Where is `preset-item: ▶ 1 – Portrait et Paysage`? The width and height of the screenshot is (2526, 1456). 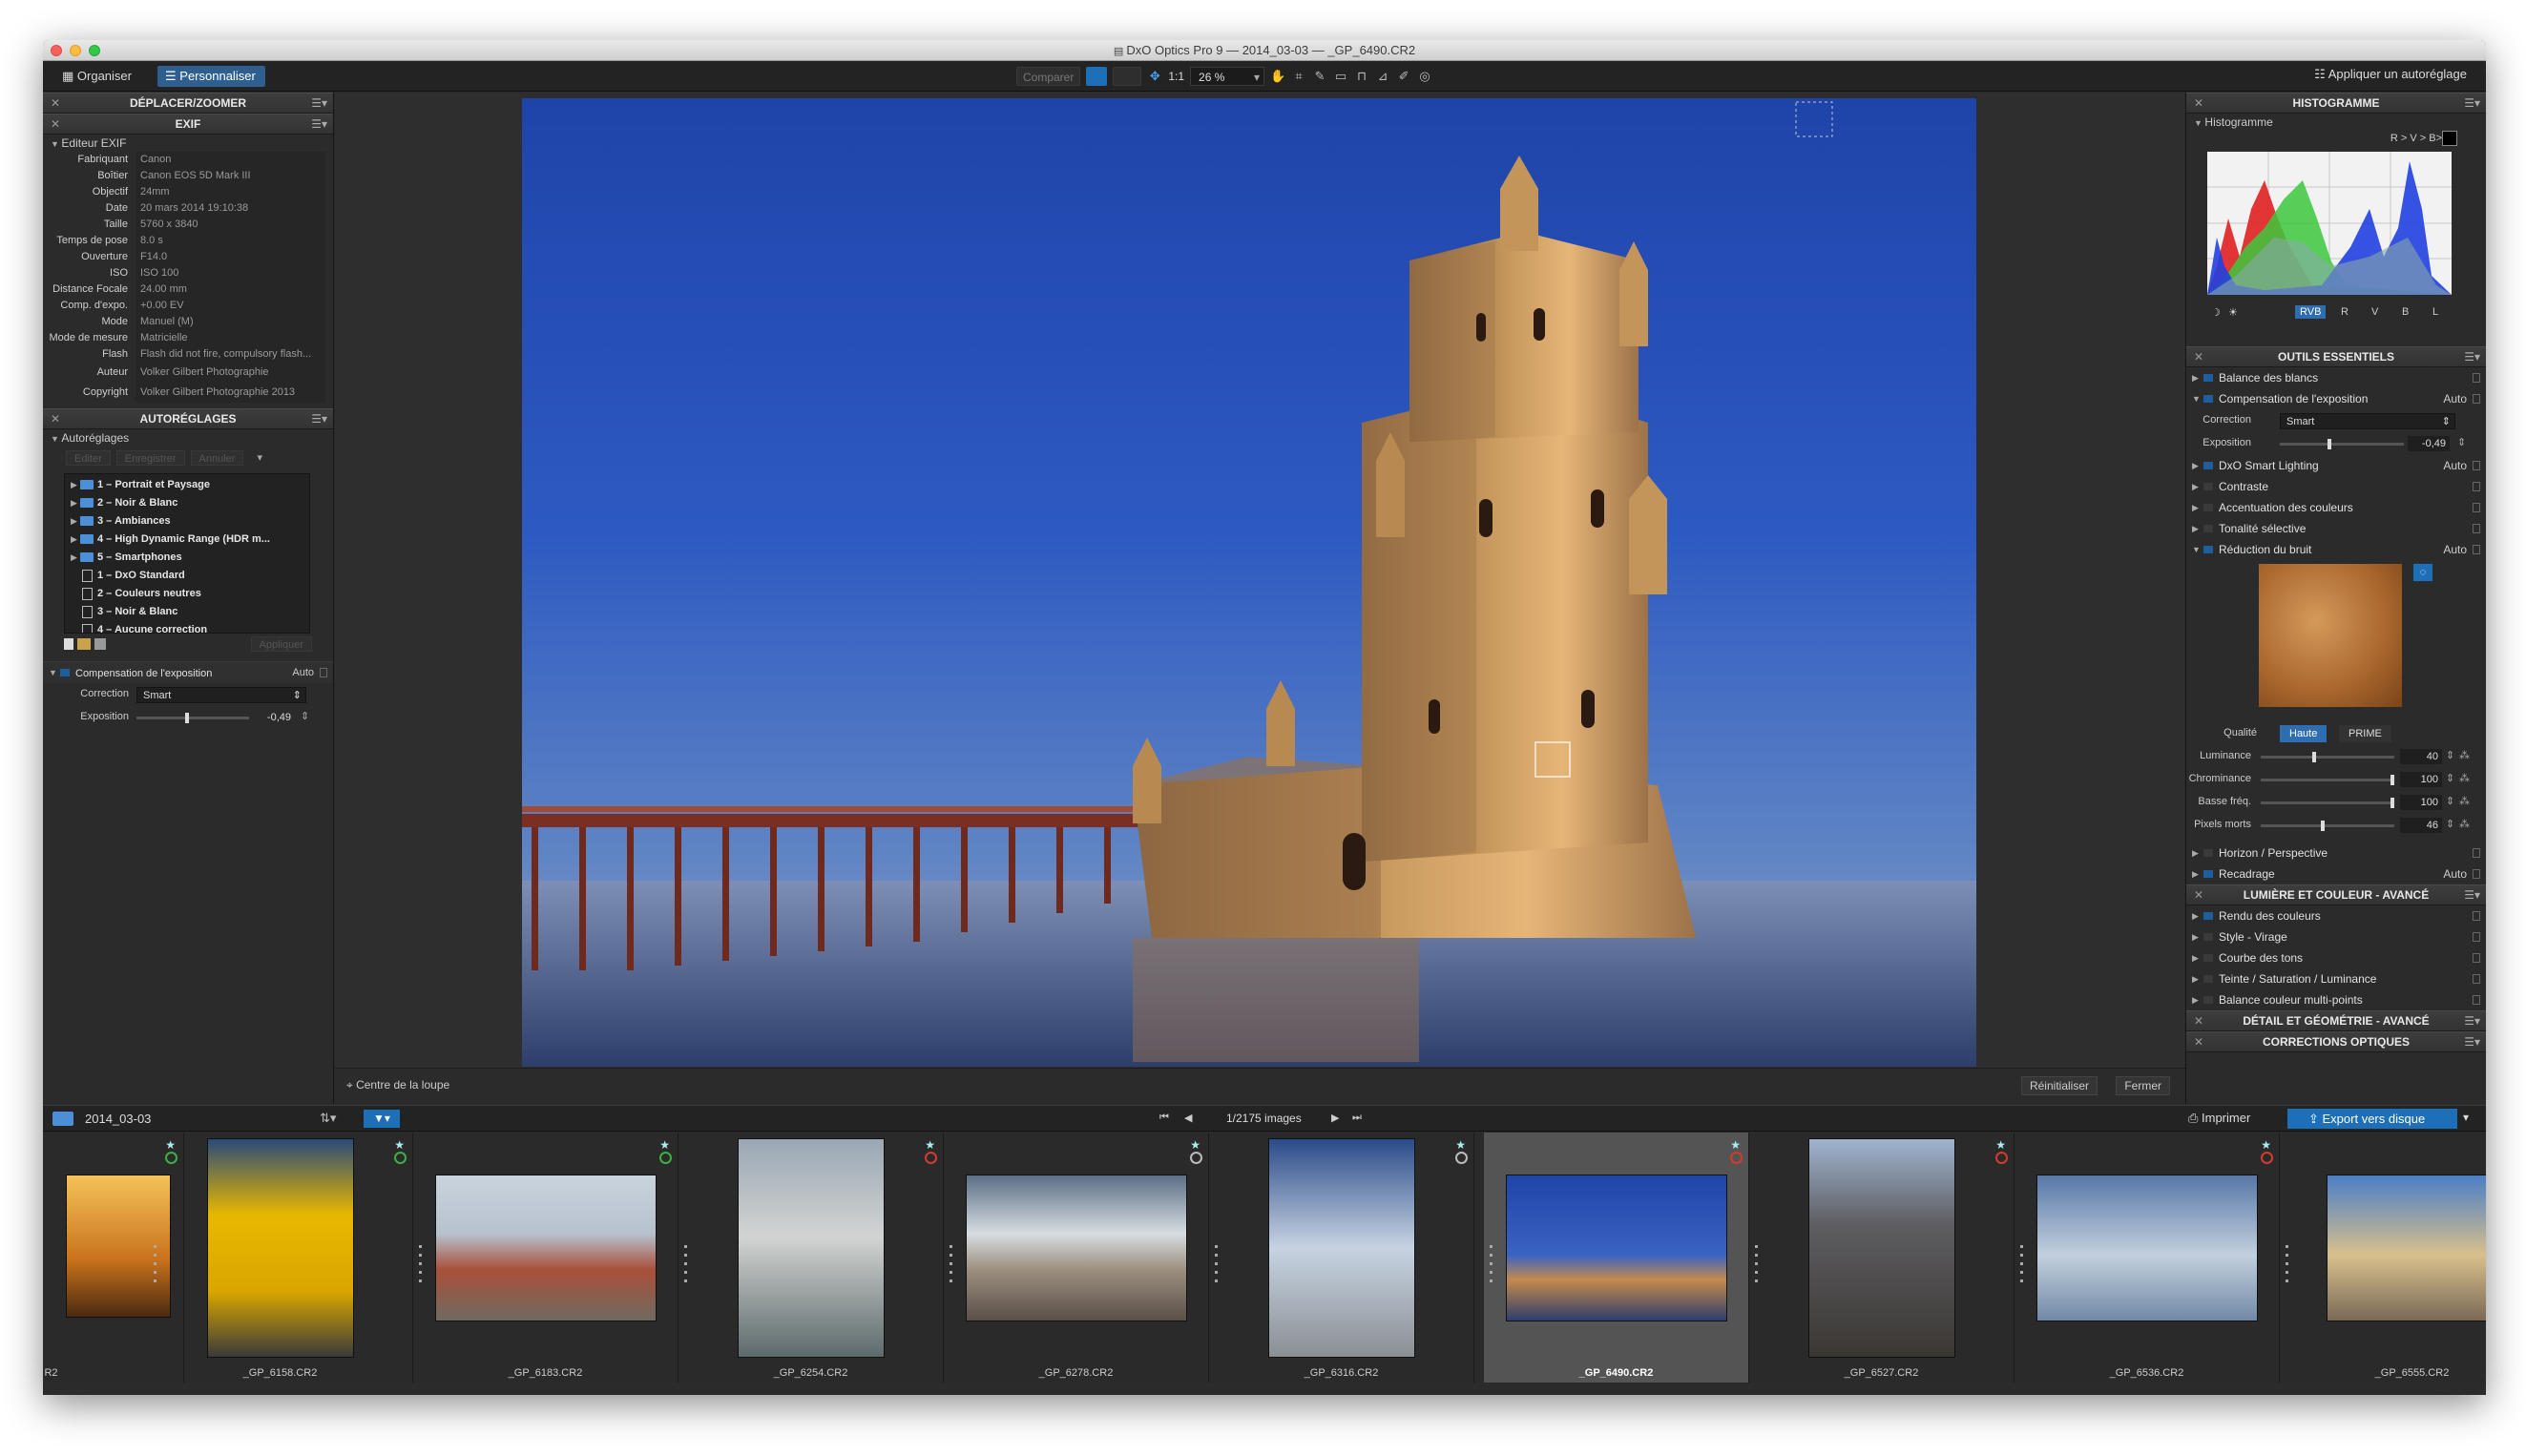 preset-item: ▶ 1 – Portrait et Paysage is located at coordinates (187, 485).